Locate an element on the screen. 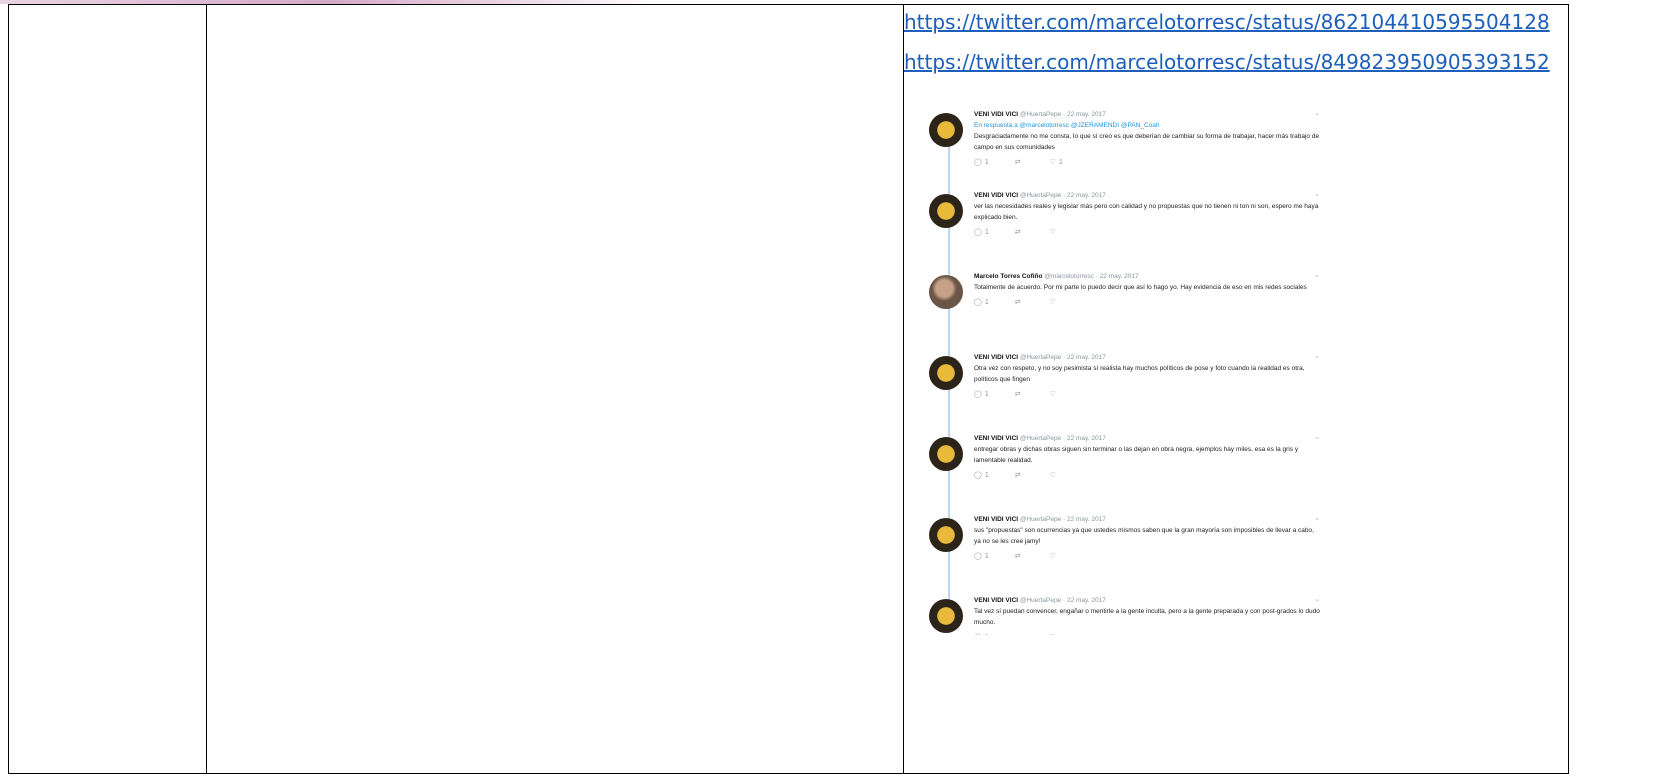  like-button: ♡ 1 is located at coordinates (1056, 162).